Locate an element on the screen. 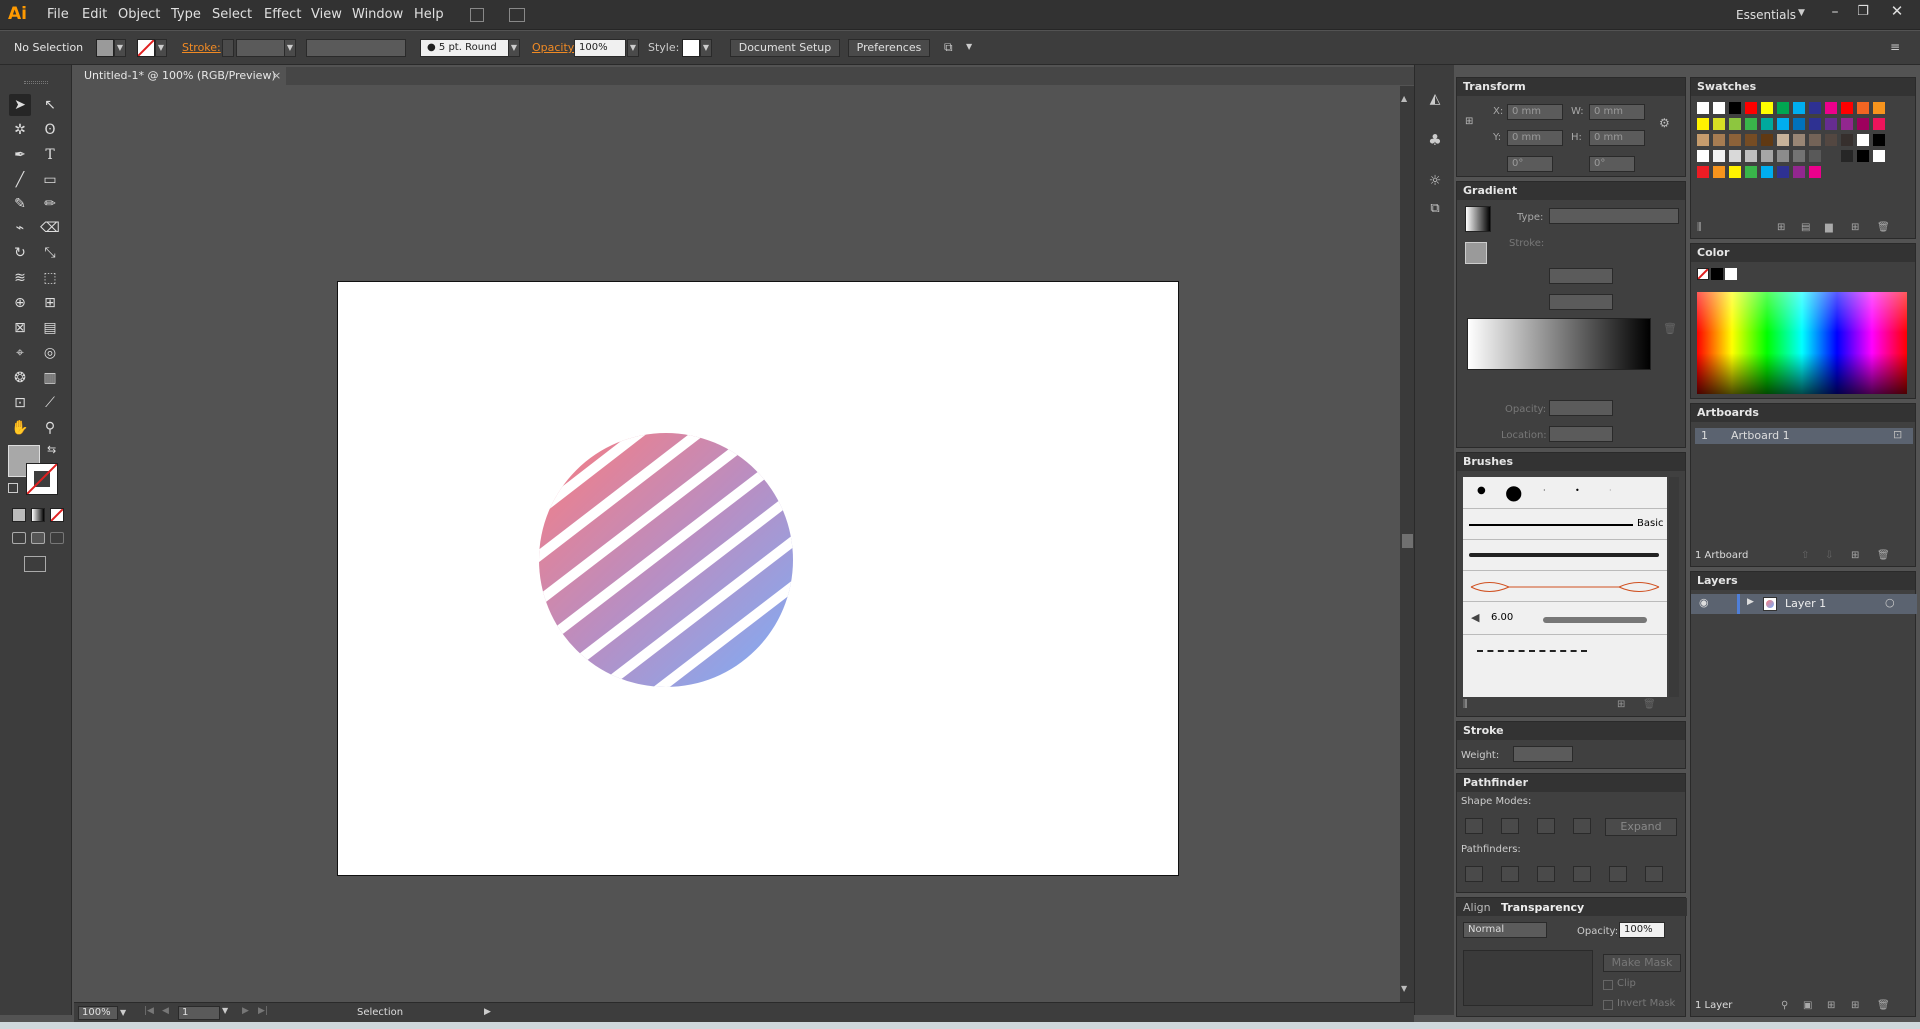  brush-tip-calligraphic: • is located at coordinates (1577, 490).